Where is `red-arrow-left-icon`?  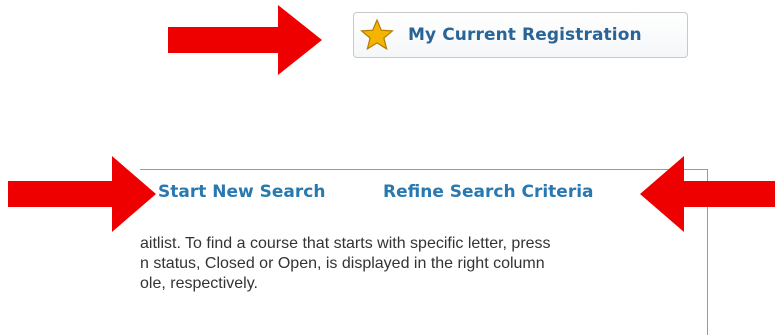
red-arrow-left-icon is located at coordinates (707, 194).